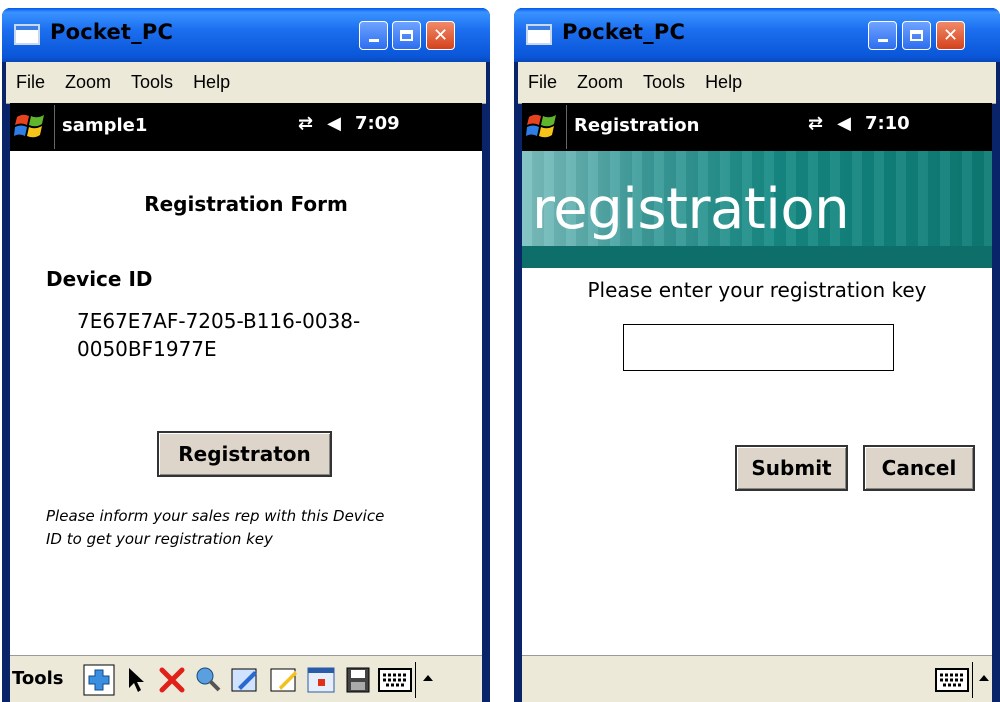  I want to click on banner-band, so click(757, 257).